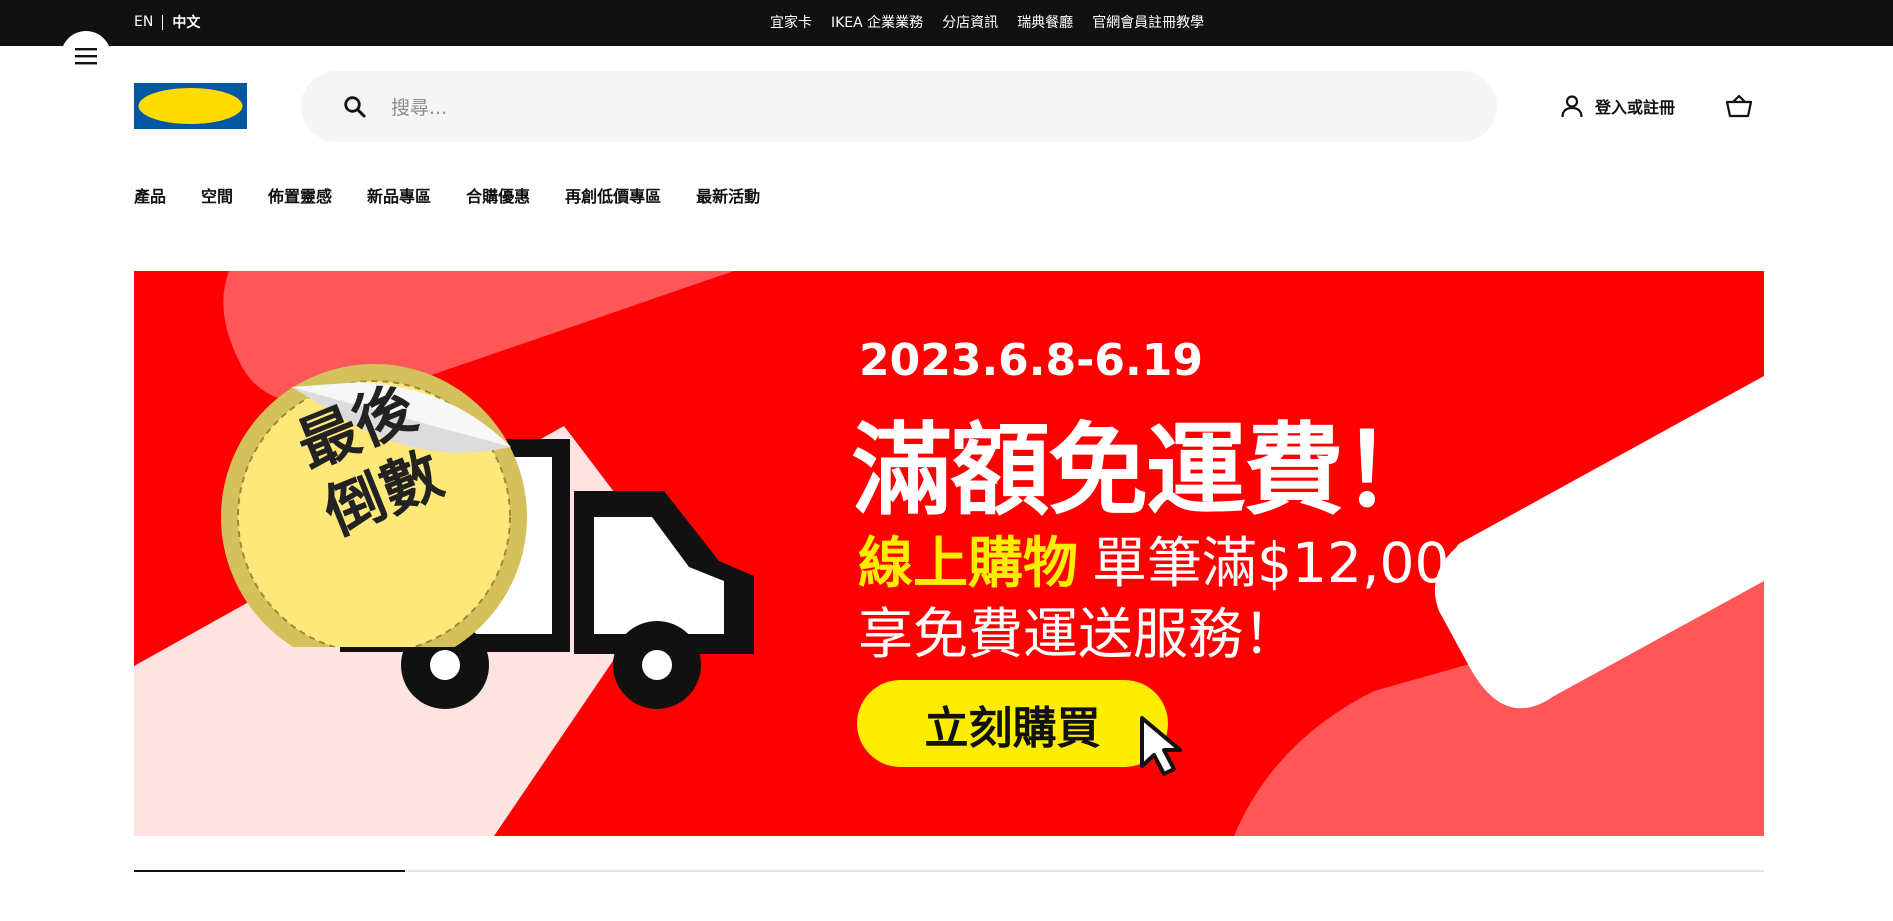 This screenshot has width=1893, height=921. Describe the element at coordinates (447, 195) in the screenshot. I see `main-nav: 產品 空間 佈置靈感 新品專區 合購優惠 再創低價專區 最新活動` at that location.